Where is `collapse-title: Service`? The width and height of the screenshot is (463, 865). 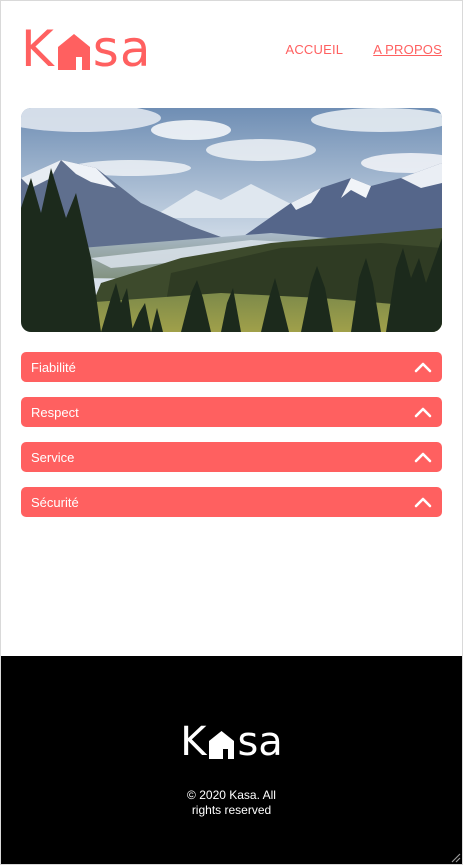
collapse-title: Service is located at coordinates (53, 457).